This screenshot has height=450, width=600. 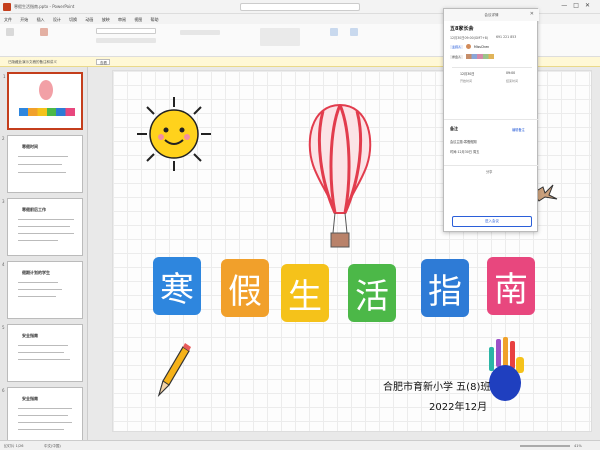 What do you see at coordinates (126, 40) in the screenshot?
I see `font-format-row` at bounding box center [126, 40].